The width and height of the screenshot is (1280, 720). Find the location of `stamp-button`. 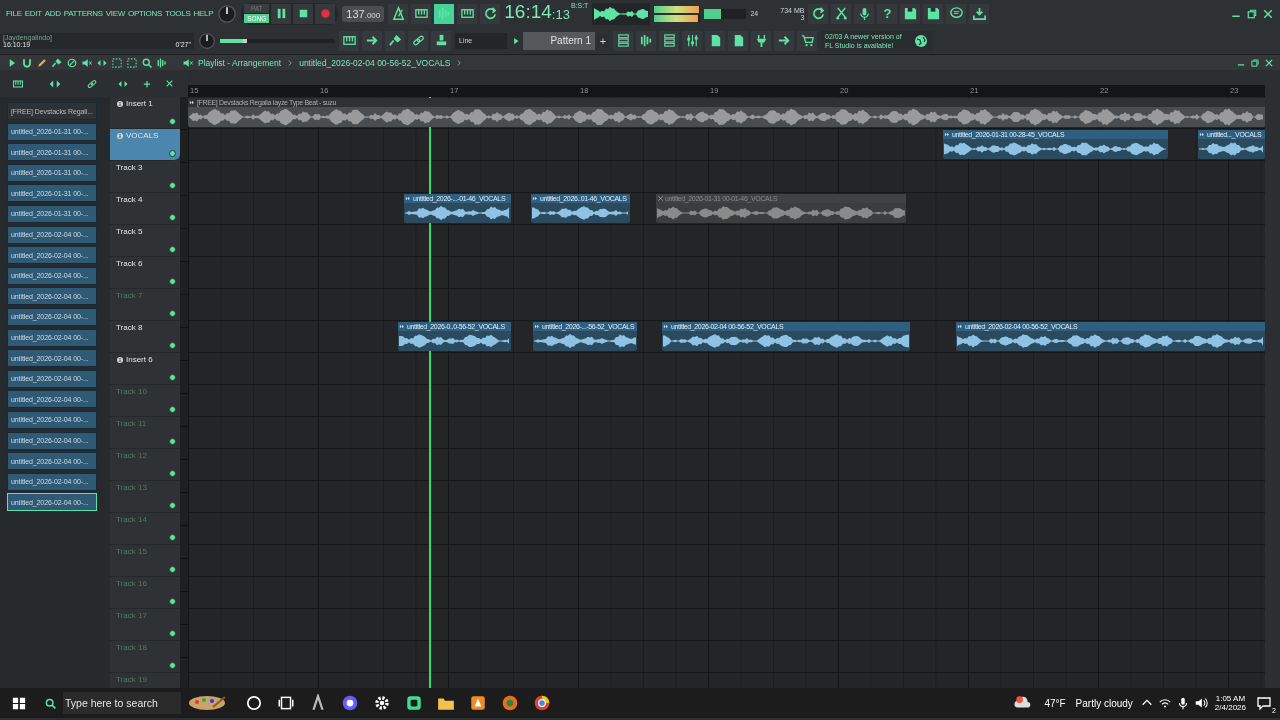

stamp-button is located at coordinates (441, 40).